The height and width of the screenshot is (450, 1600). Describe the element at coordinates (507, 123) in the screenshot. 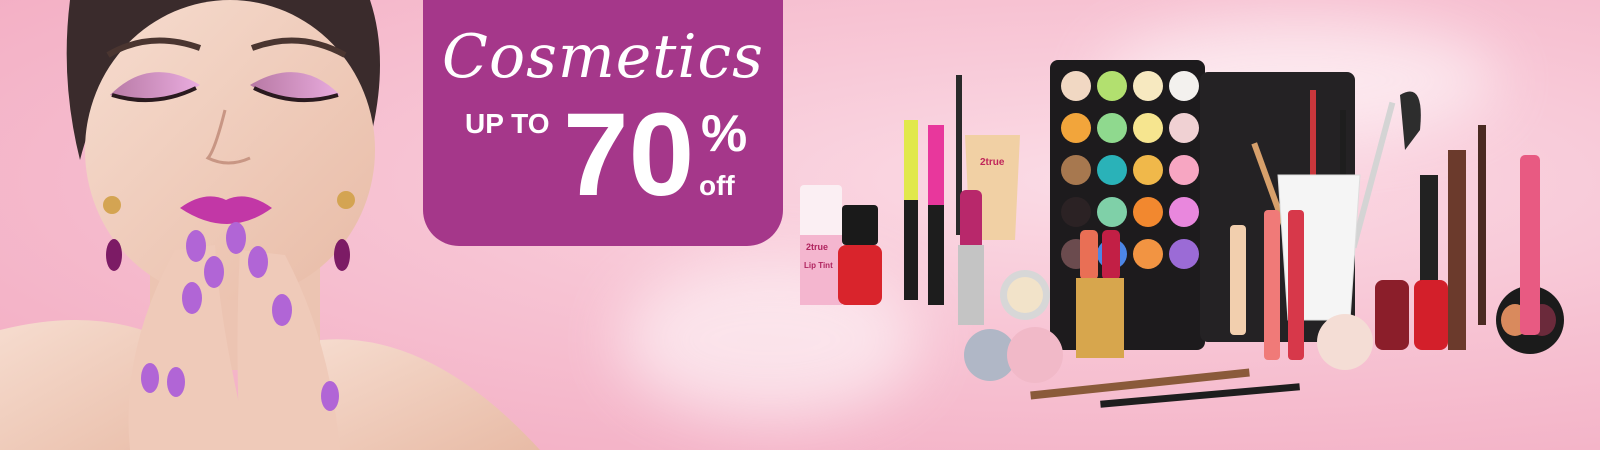

I see `promo-up-to: UP TO` at that location.